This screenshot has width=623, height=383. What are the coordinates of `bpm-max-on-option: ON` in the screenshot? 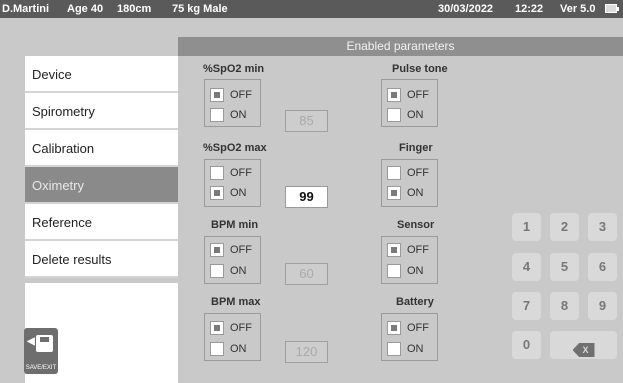 It's located at (235, 350).